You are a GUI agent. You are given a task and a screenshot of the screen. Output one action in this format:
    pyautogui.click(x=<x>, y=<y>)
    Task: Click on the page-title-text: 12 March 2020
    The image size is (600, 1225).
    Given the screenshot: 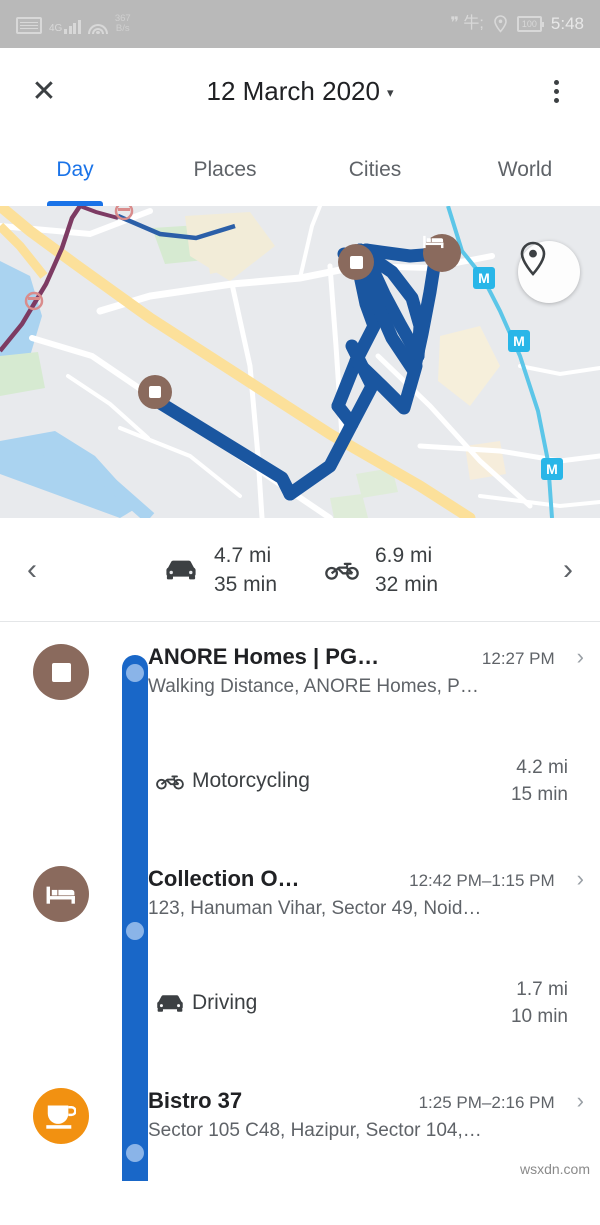 What is the action you would take?
    pyautogui.click(x=293, y=90)
    